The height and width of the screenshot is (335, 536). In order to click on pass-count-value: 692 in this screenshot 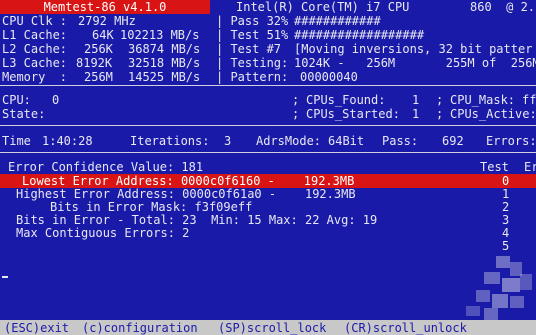, I will do `click(453, 141)`.